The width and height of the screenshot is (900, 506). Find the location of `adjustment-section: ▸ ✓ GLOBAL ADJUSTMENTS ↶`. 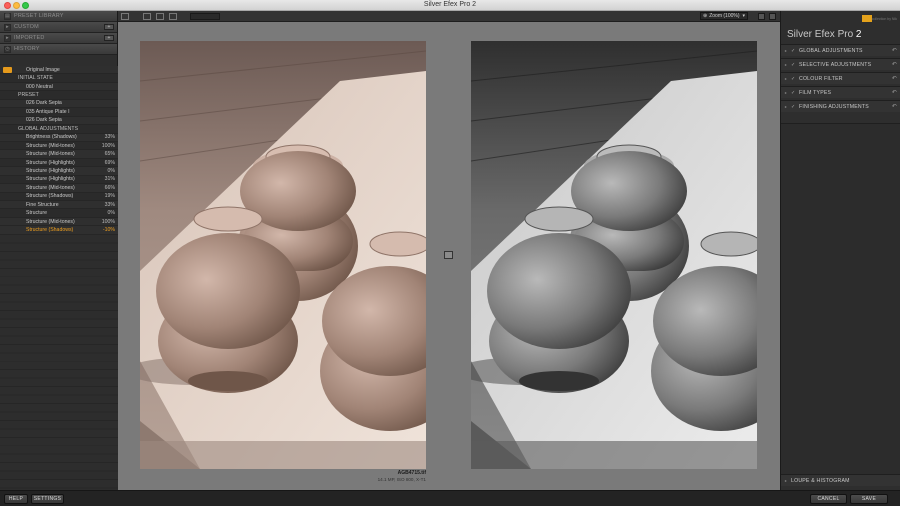

adjustment-section: ▸ ✓ GLOBAL ADJUSTMENTS ↶ is located at coordinates (840, 50).